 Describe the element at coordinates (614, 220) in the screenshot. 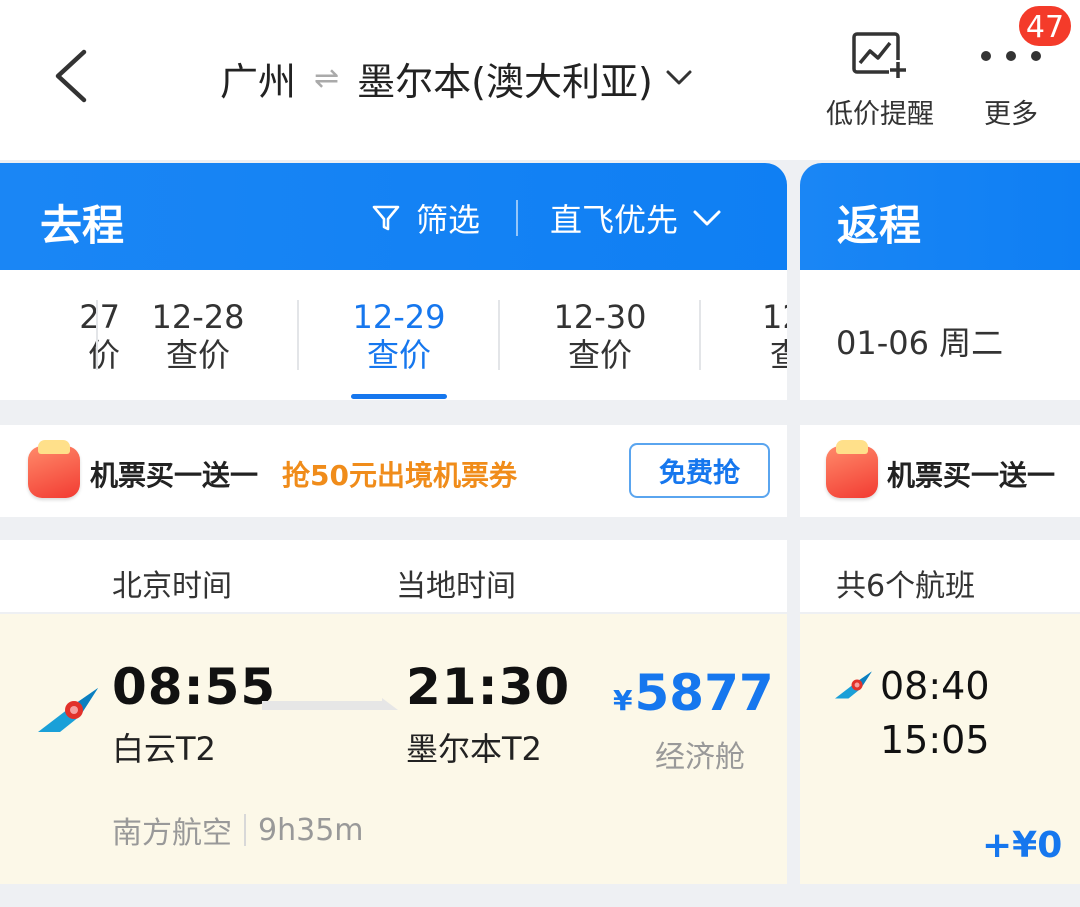

I see `sort-label: 直飞优先` at that location.